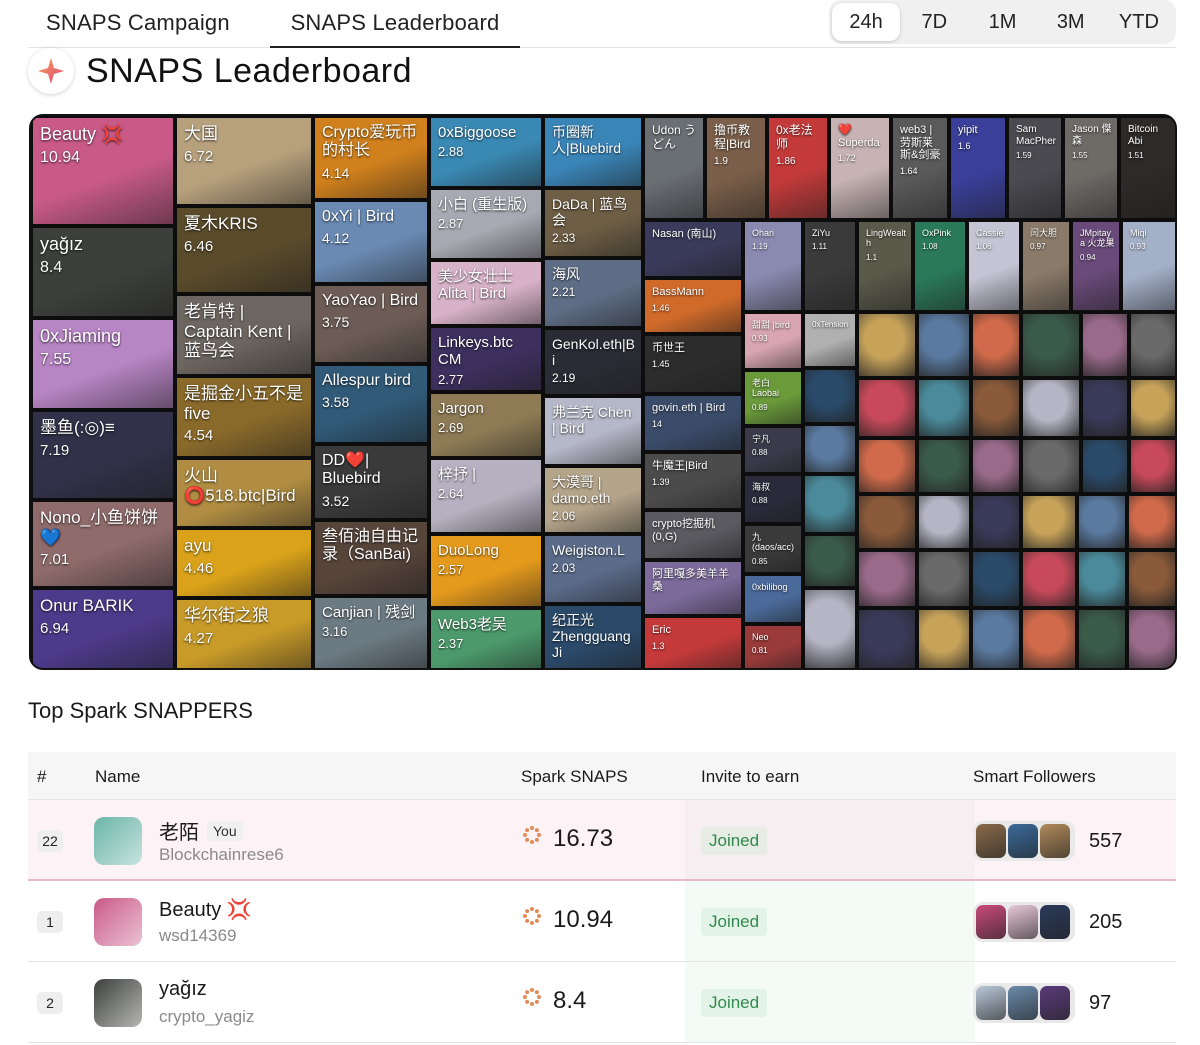 The height and width of the screenshot is (1045, 1200). Describe the element at coordinates (244, 417) in the screenshot. I see `treemap-tile: 是掘金小五不是five 4.54` at that location.